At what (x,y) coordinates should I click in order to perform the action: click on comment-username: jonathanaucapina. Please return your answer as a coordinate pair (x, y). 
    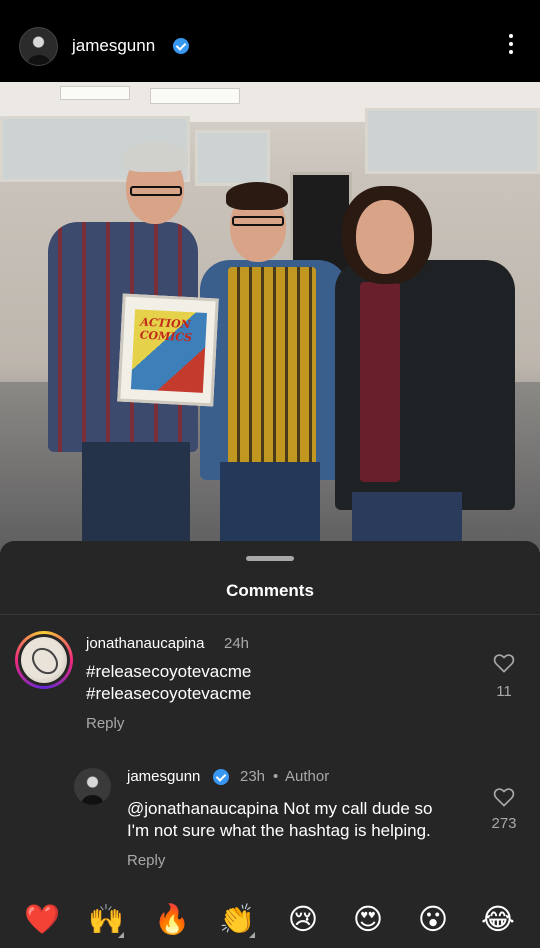
    Looking at the image, I should click on (145, 643).